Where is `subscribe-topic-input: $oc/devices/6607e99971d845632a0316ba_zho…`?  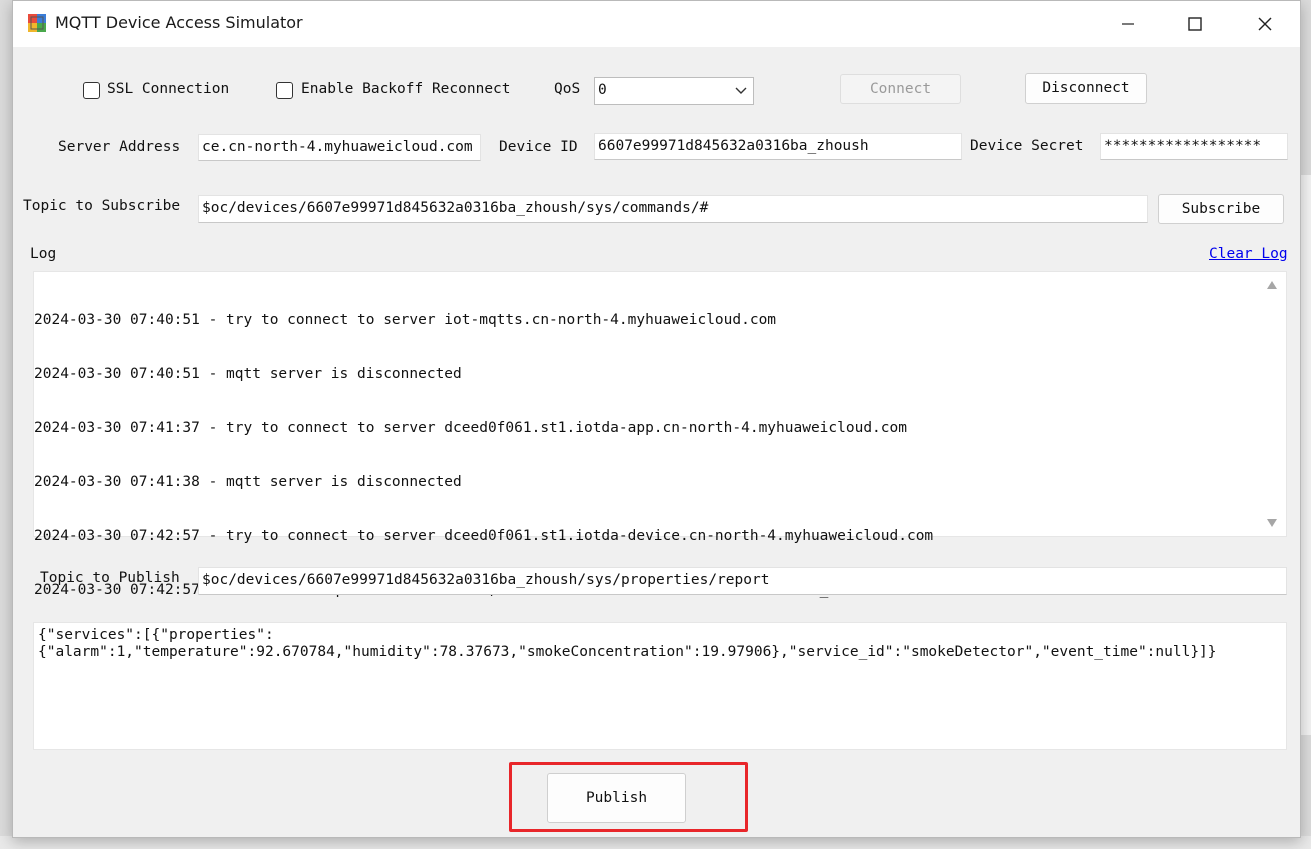 subscribe-topic-input: $oc/devices/6607e99971d845632a0316ba_zho… is located at coordinates (673, 209).